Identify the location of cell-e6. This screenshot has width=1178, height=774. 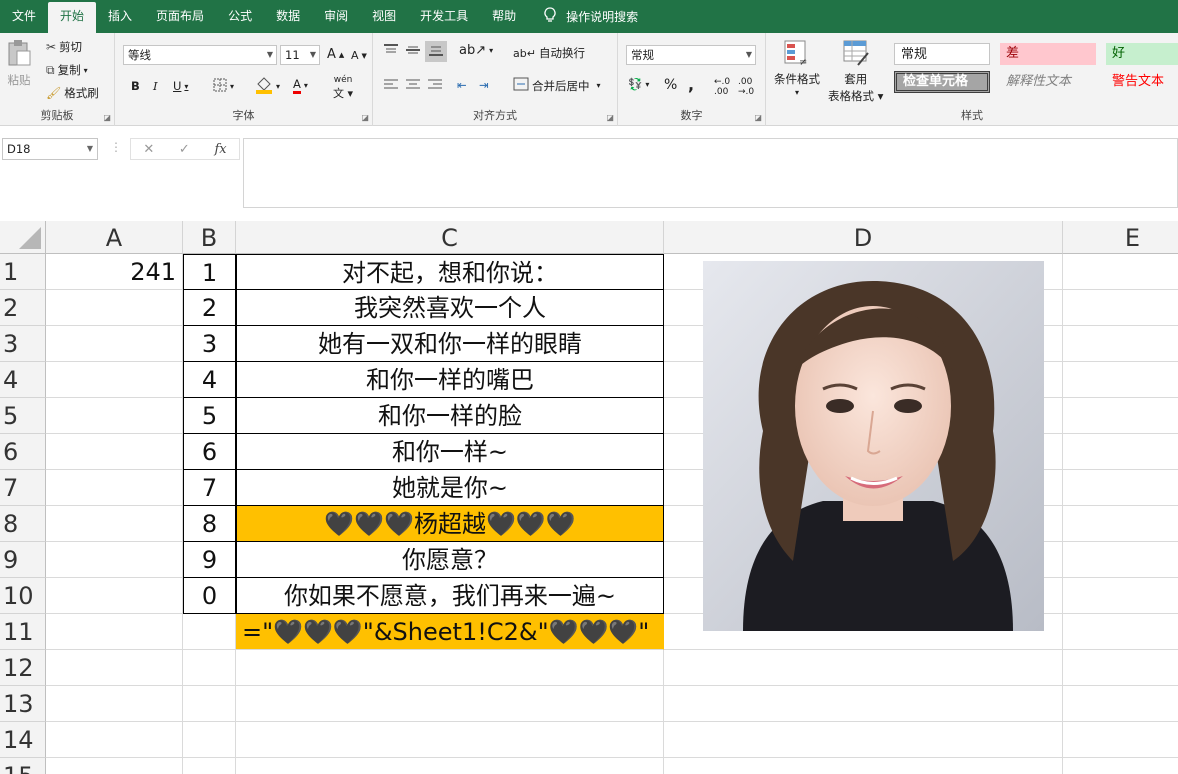
(1120, 452).